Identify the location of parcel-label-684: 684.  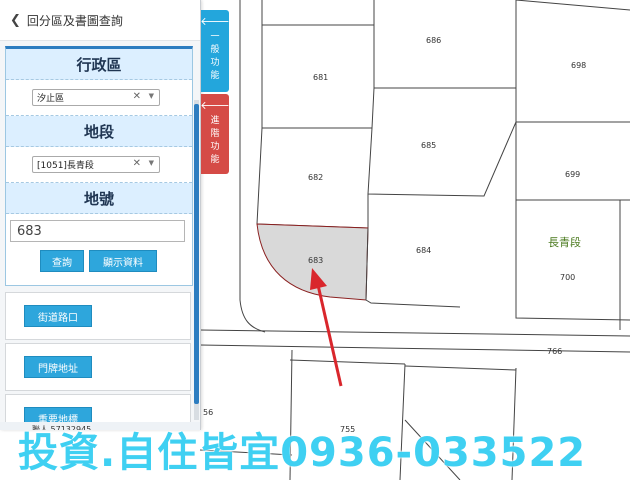
(423, 250).